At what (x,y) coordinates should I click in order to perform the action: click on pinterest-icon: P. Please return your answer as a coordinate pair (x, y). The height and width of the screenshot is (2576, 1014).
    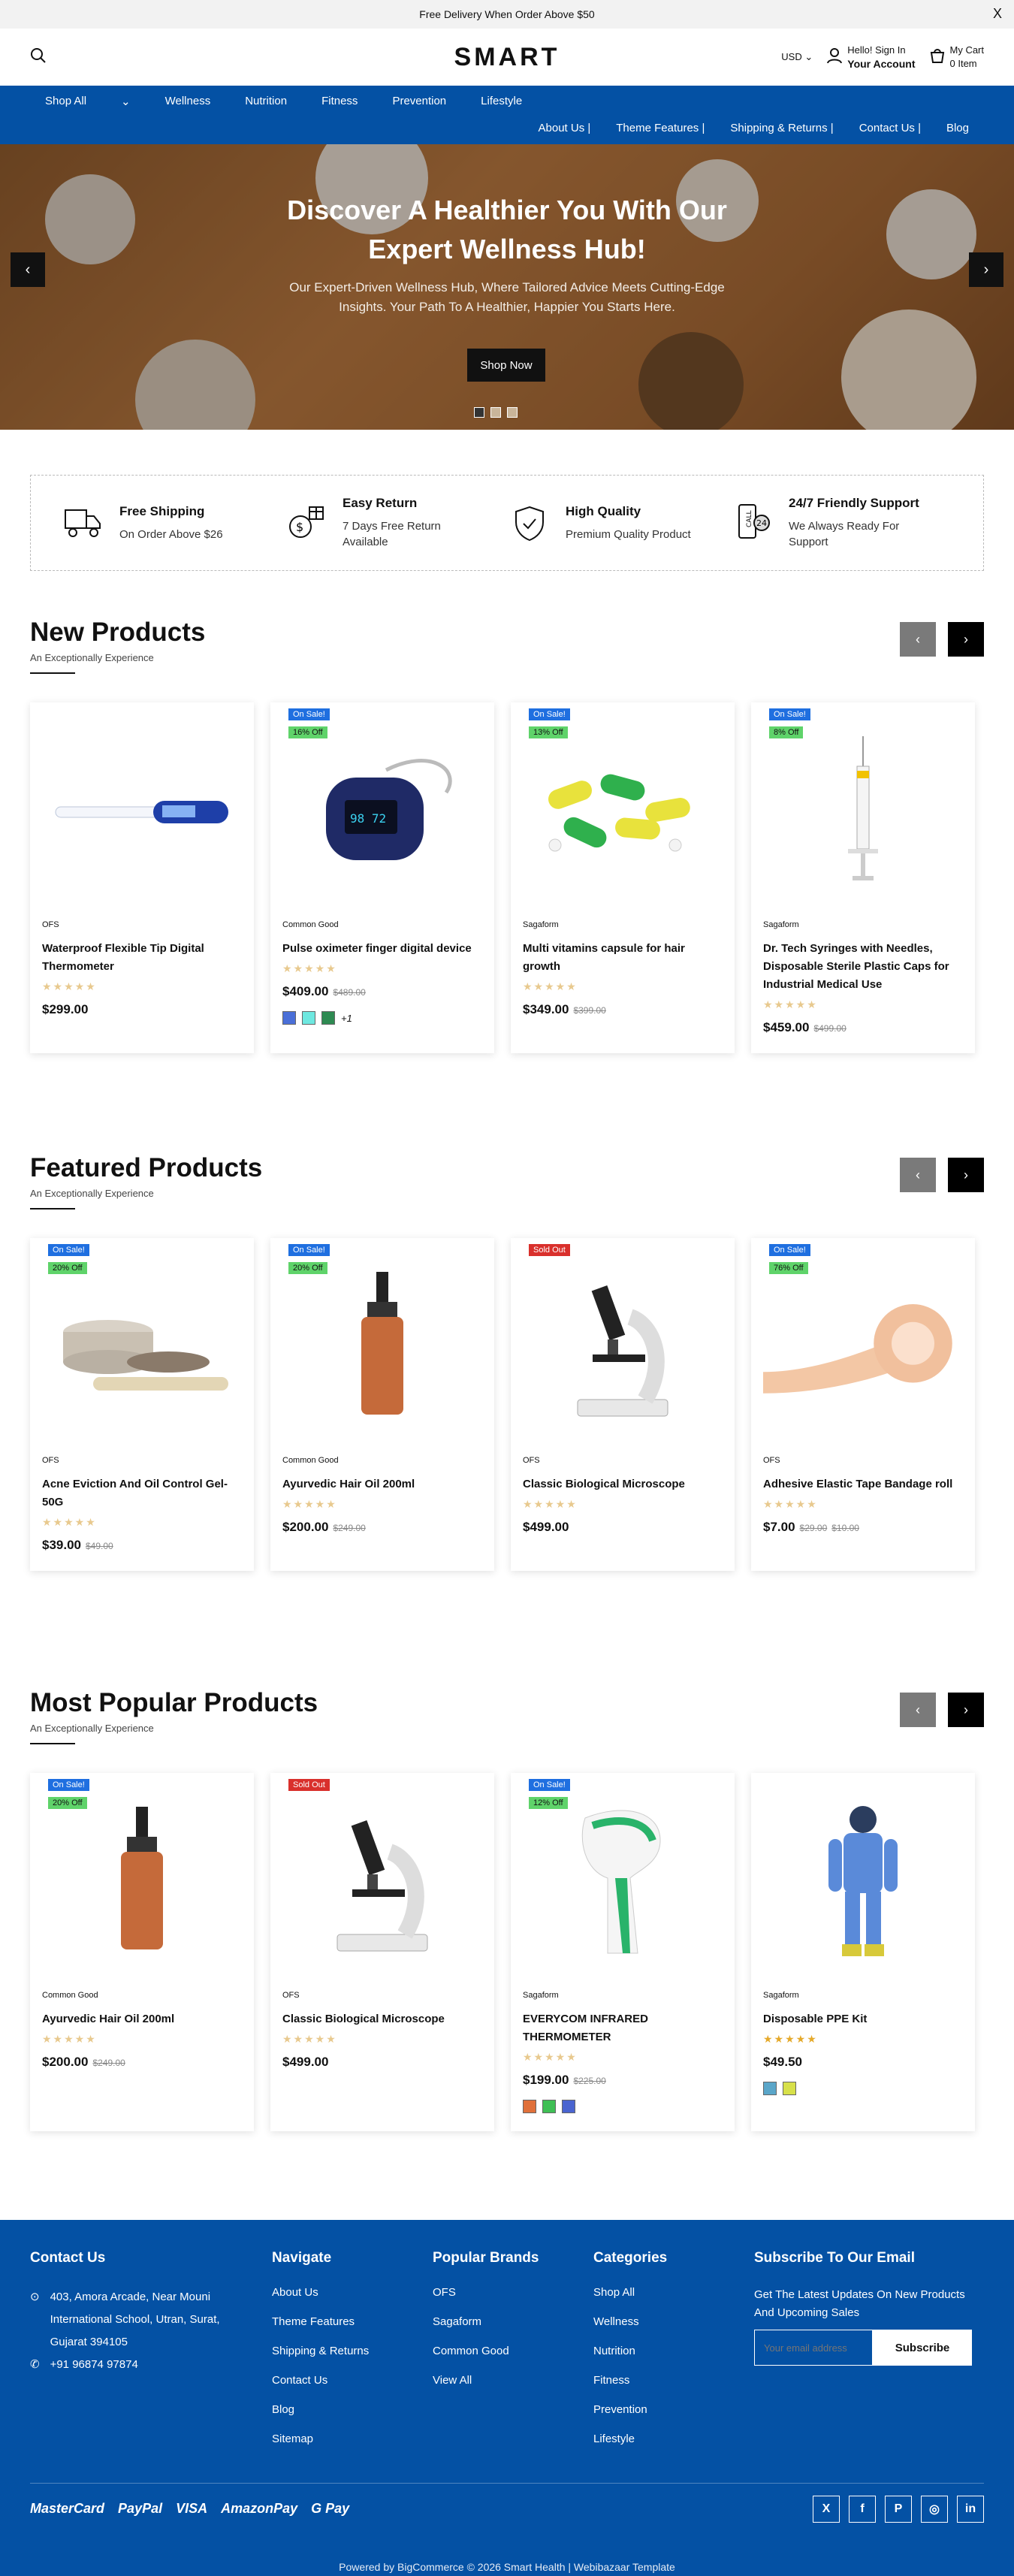
    Looking at the image, I should click on (898, 2509).